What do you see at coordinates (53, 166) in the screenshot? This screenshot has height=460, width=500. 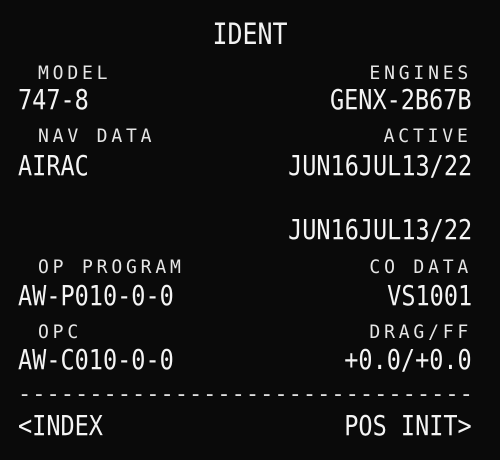 I see `nav-data-value: AIRAC` at bounding box center [53, 166].